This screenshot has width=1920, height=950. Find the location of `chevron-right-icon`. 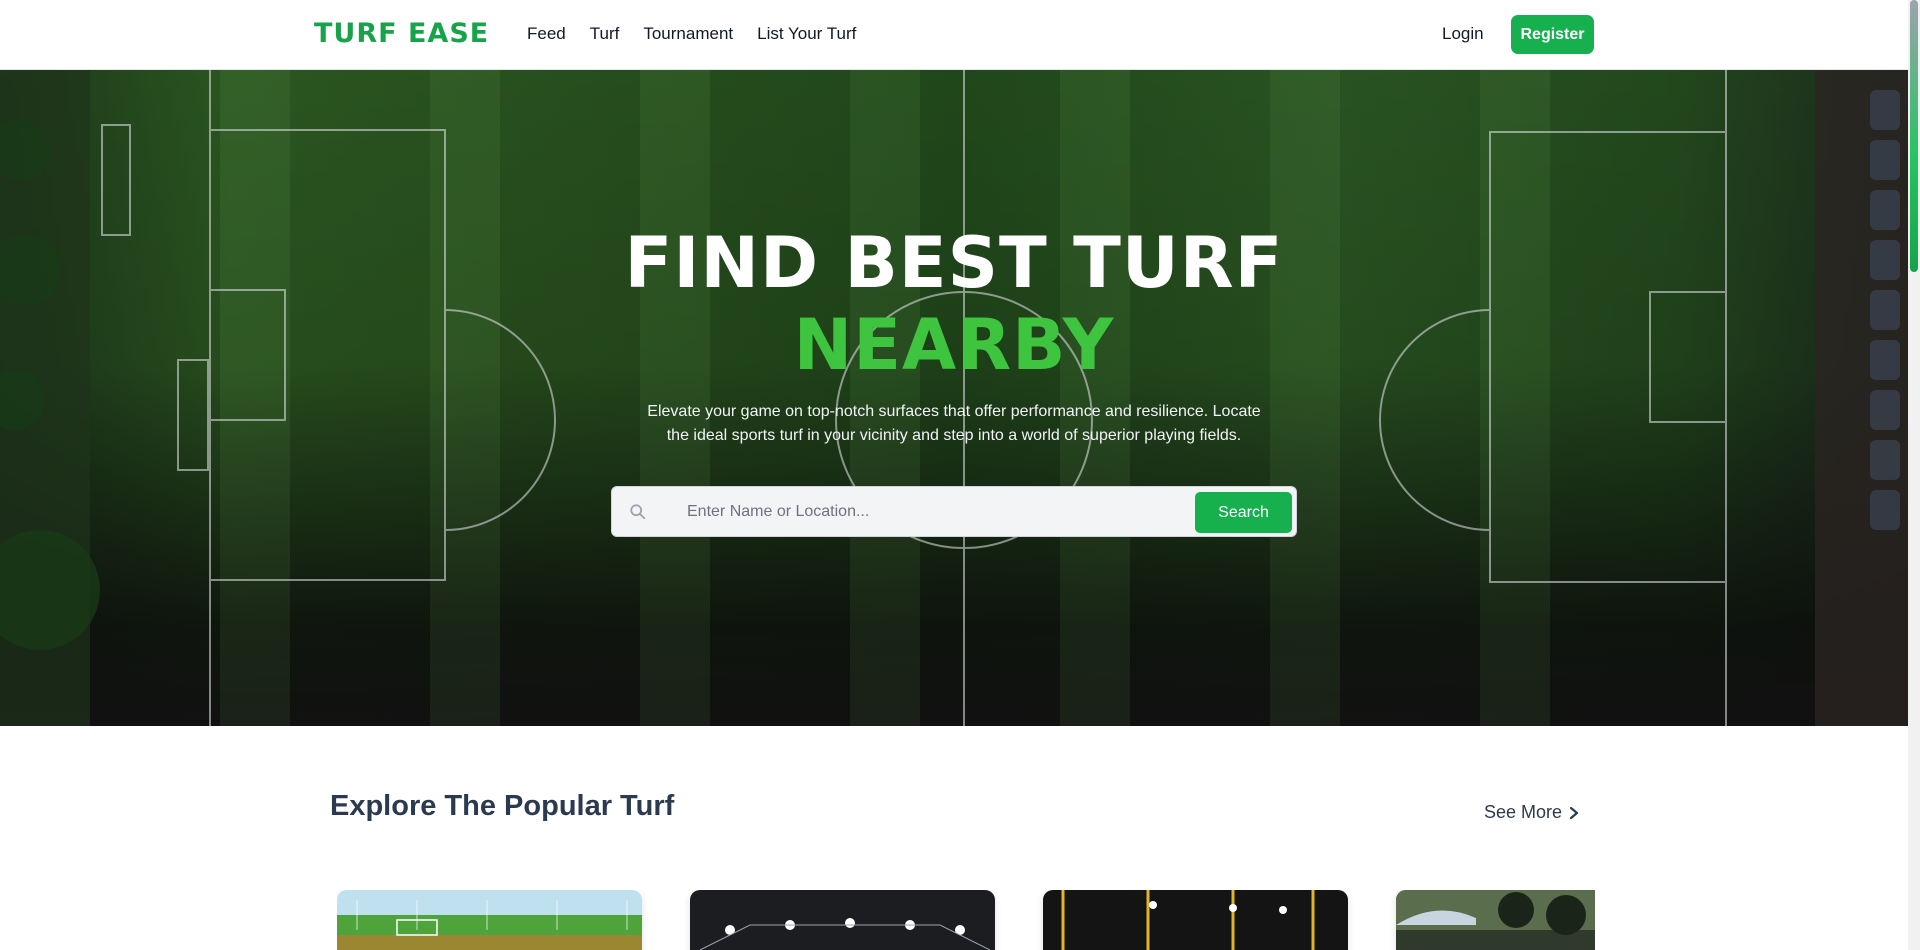

chevron-right-icon is located at coordinates (1574, 812).